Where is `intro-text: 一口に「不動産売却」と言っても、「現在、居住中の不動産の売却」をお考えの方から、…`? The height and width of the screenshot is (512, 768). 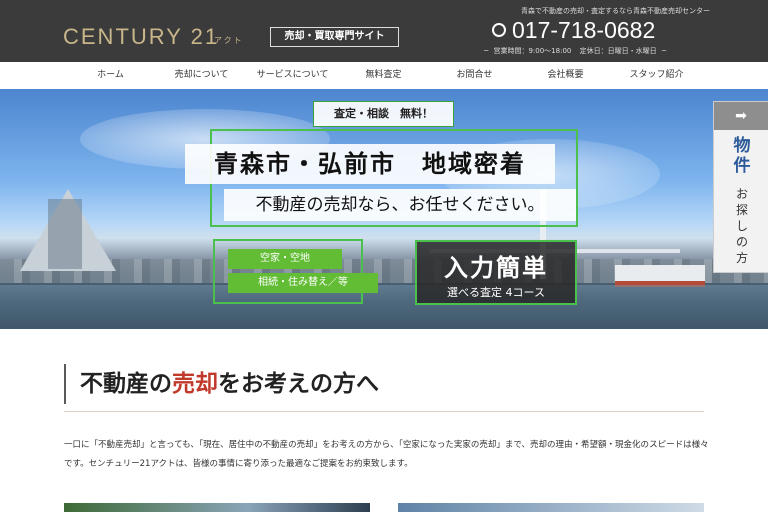
intro-text: 一口に「不動産売却」と言っても、「現在、居住中の不動産の売却」をお考えの方から、… is located at coordinates (386, 454).